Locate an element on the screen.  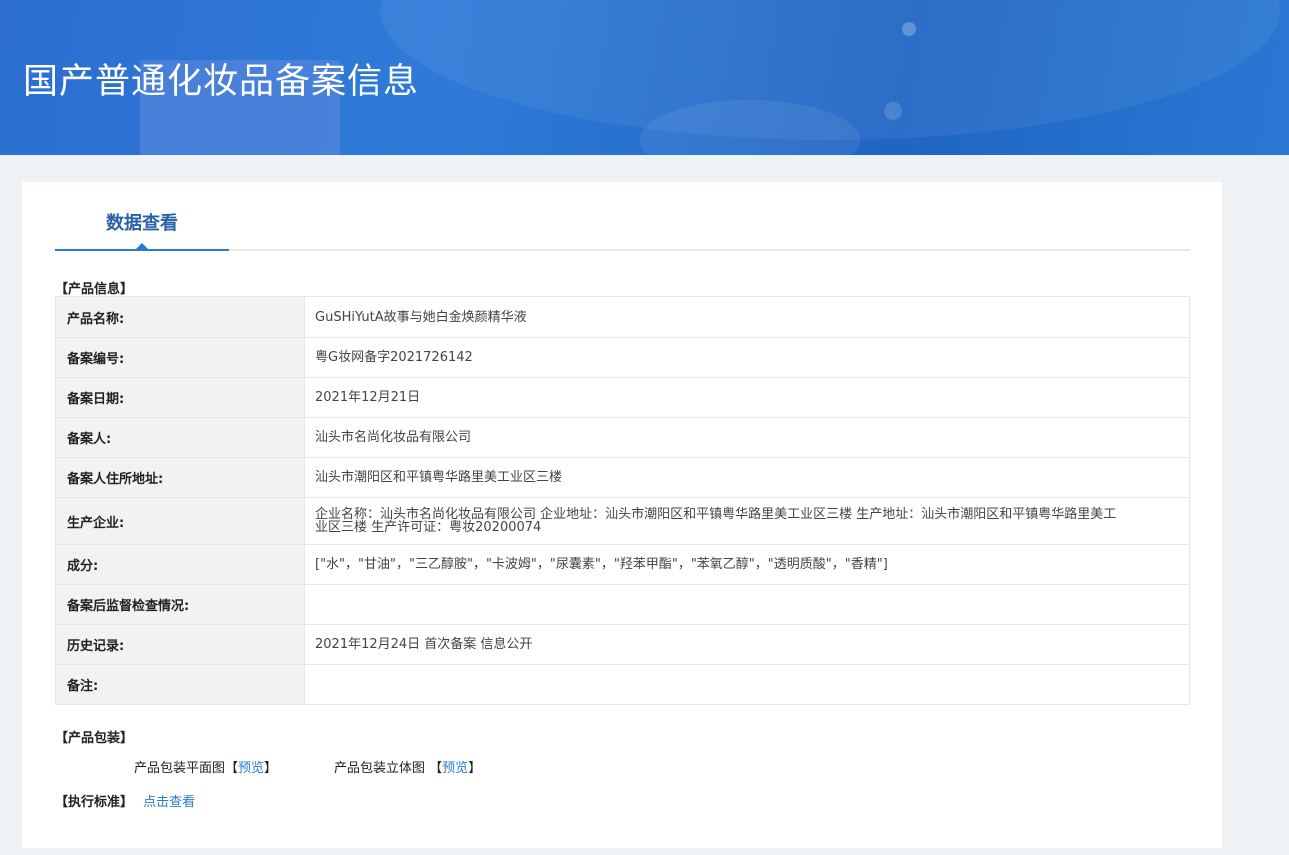
table-row: 产品名称: GuSHiYutA故事与她白金焕颜精华液 is located at coordinates (622, 317).